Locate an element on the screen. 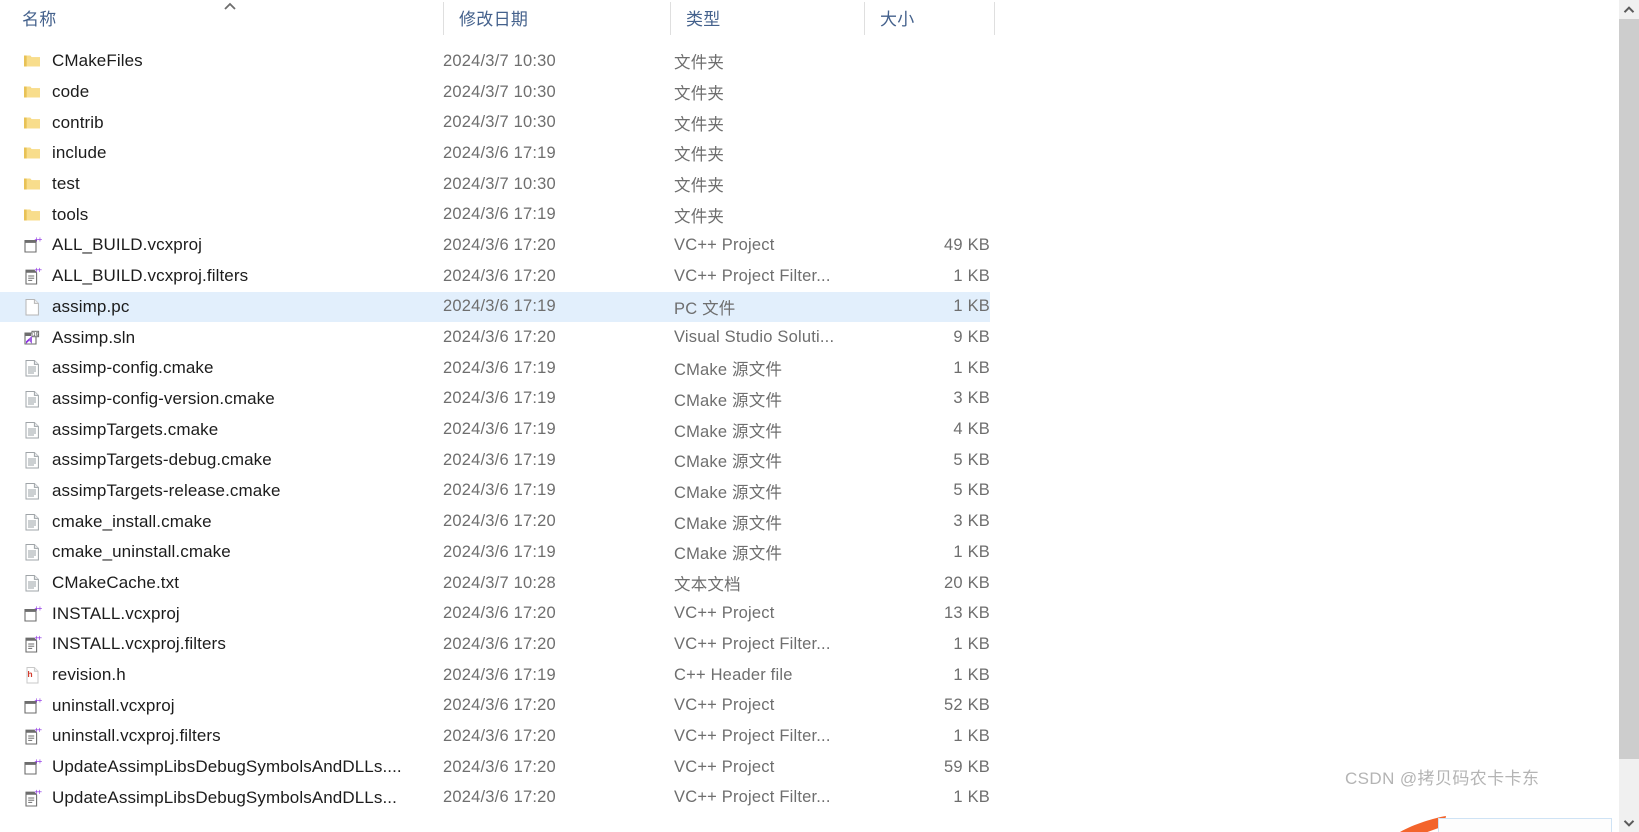 This screenshot has height=832, width=1639. cell-size: 5 KB is located at coordinates (971, 490).